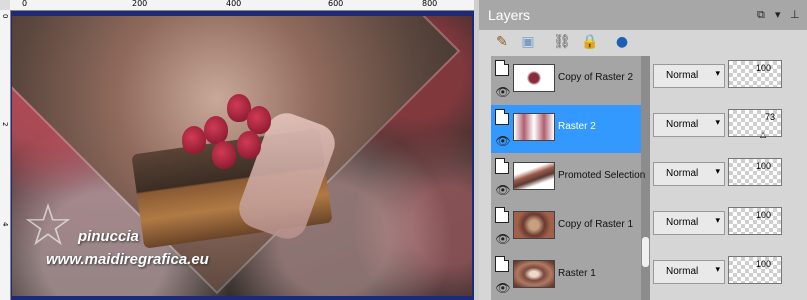 Image resolution: width=807 pixels, height=300 pixels. Describe the element at coordinates (237, 127) in the screenshot. I see `roses-image` at that location.